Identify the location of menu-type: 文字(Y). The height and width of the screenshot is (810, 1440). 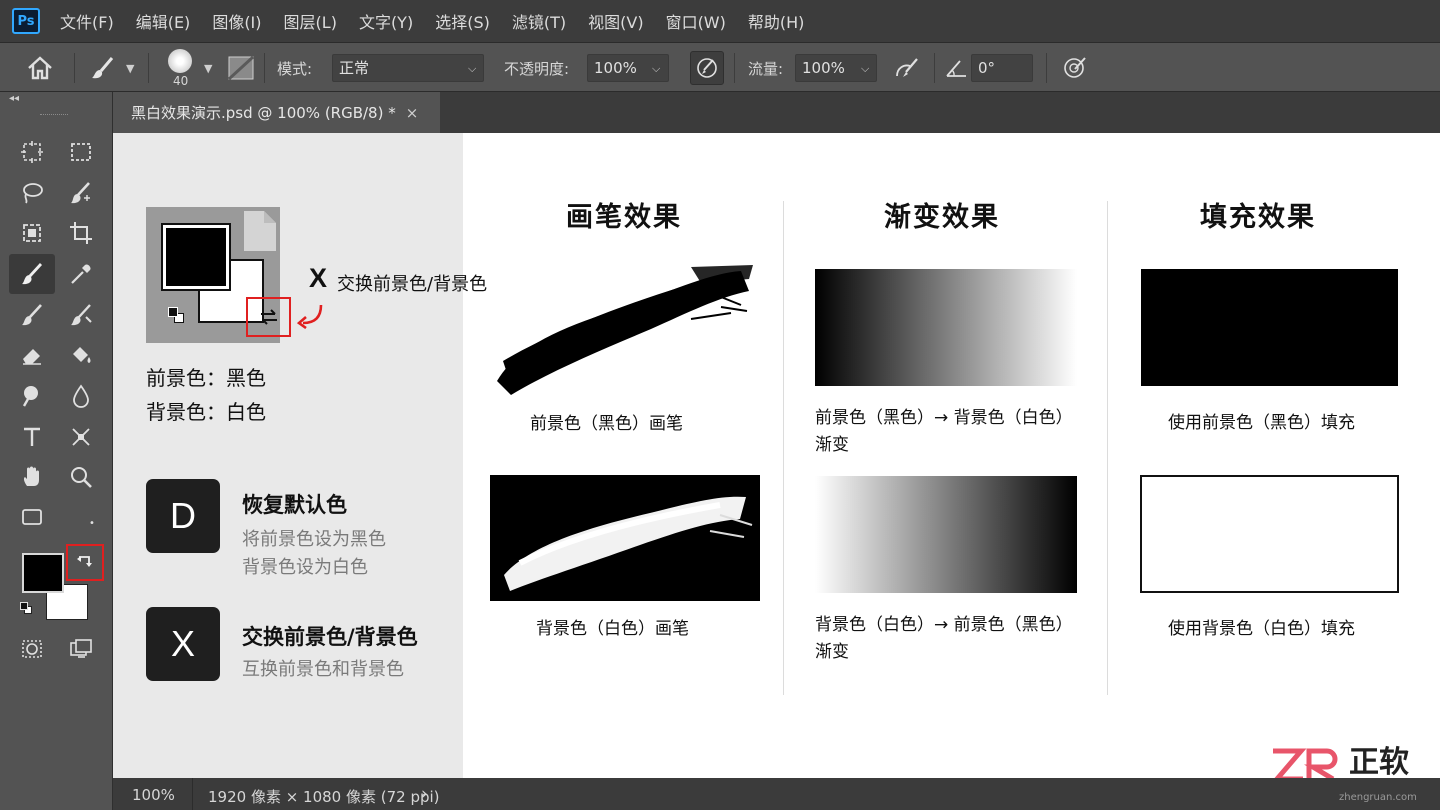
(386, 21).